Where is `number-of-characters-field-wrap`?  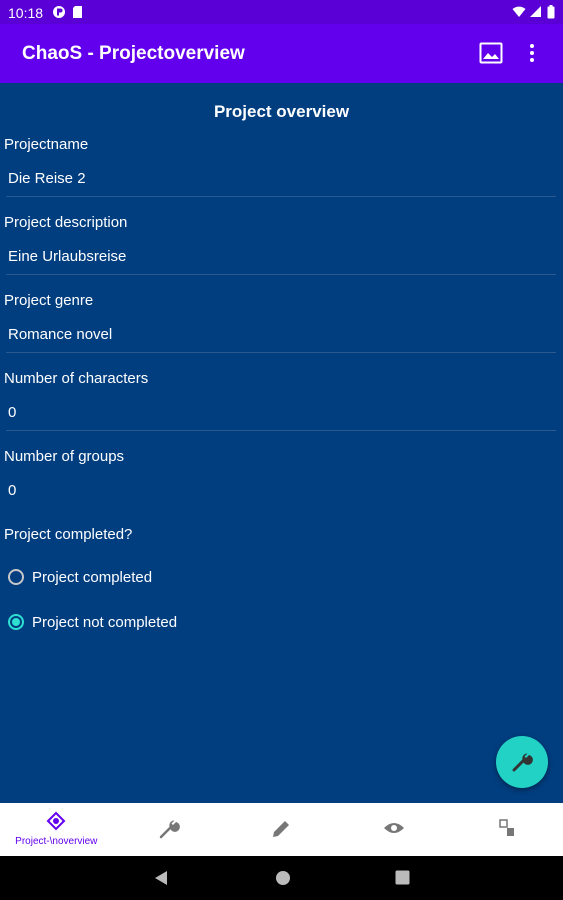 number-of-characters-field-wrap is located at coordinates (281, 415).